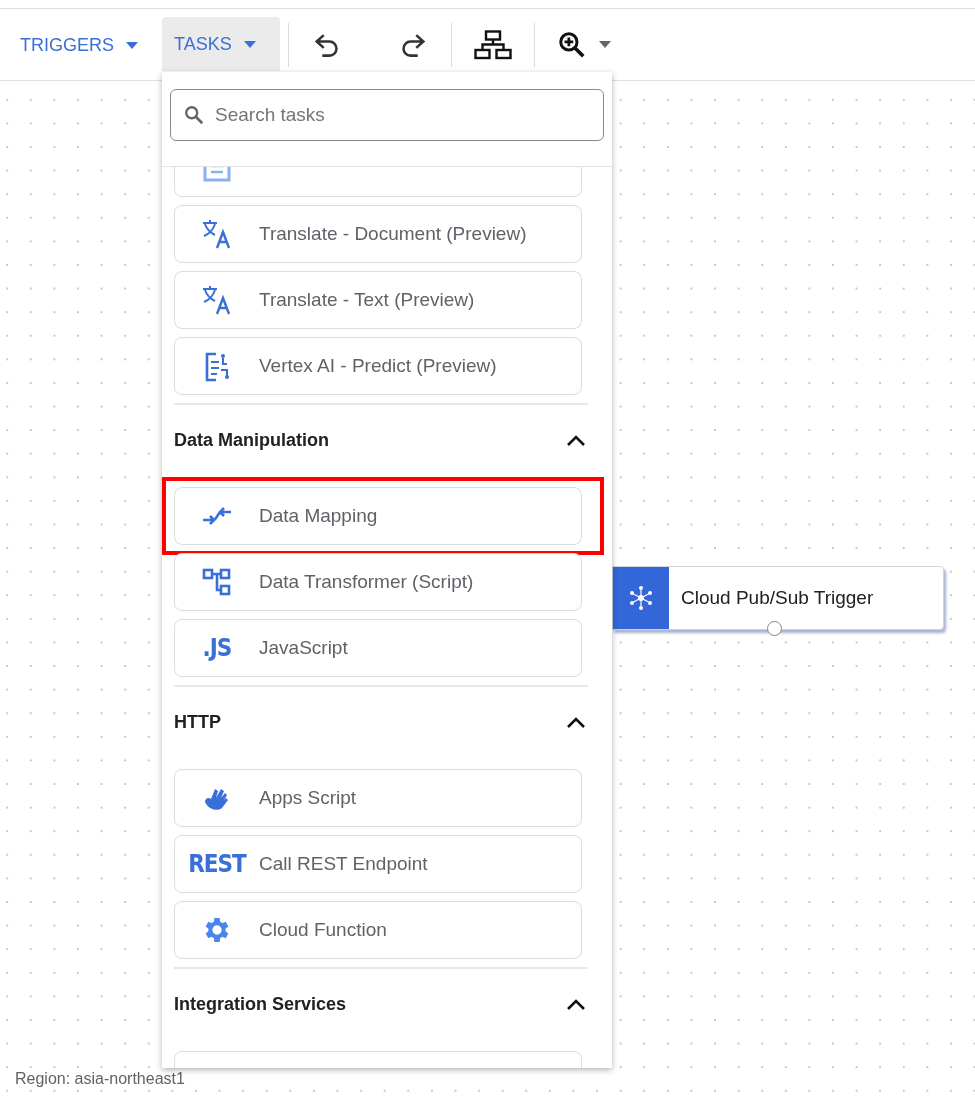 The image size is (975, 1098). I want to click on task-card: Translate - Text (Preview), so click(378, 300).